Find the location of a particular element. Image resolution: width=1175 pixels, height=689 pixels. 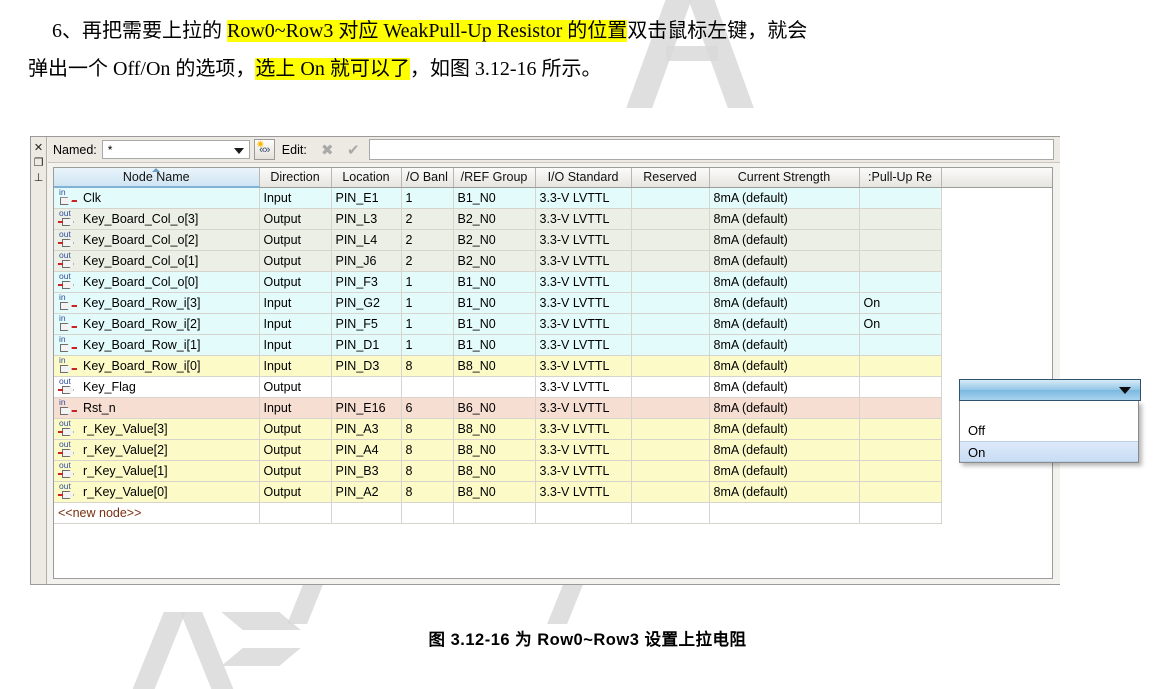

cancel-edit-button: ✖ is located at coordinates (327, 149).